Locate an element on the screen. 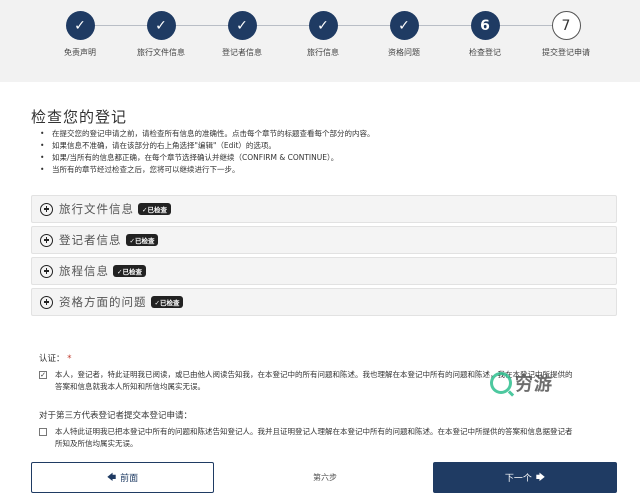 The height and width of the screenshot is (498, 640). certification-label: 认证： * is located at coordinates (55, 358).